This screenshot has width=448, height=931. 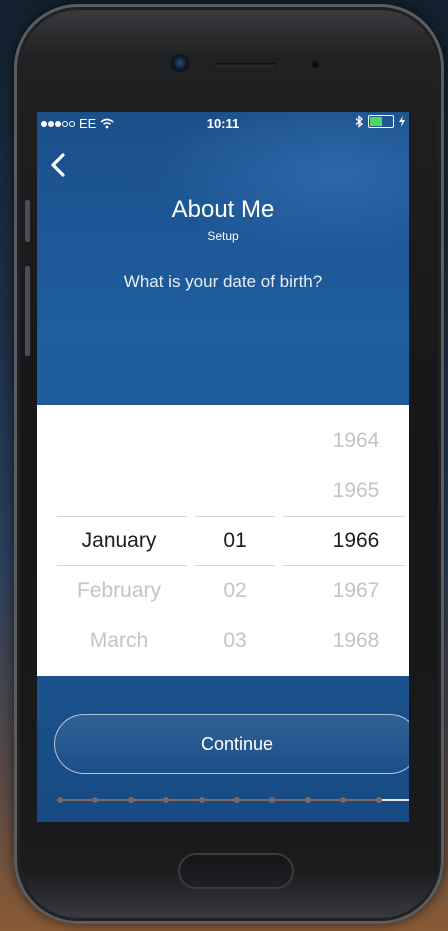 I want to click on month-option: February, so click(x=119, y=591).